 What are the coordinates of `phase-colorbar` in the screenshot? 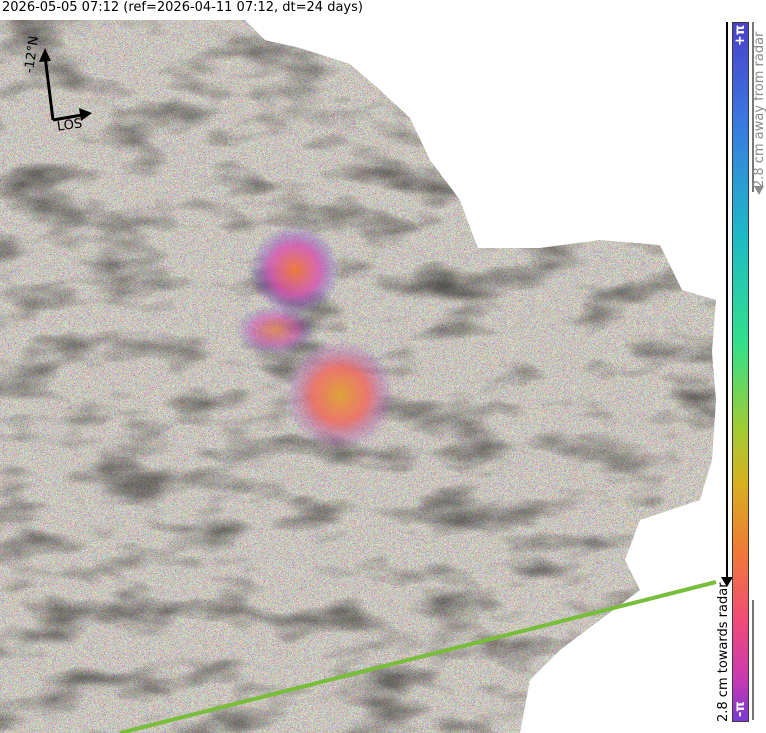 It's located at (740, 372).